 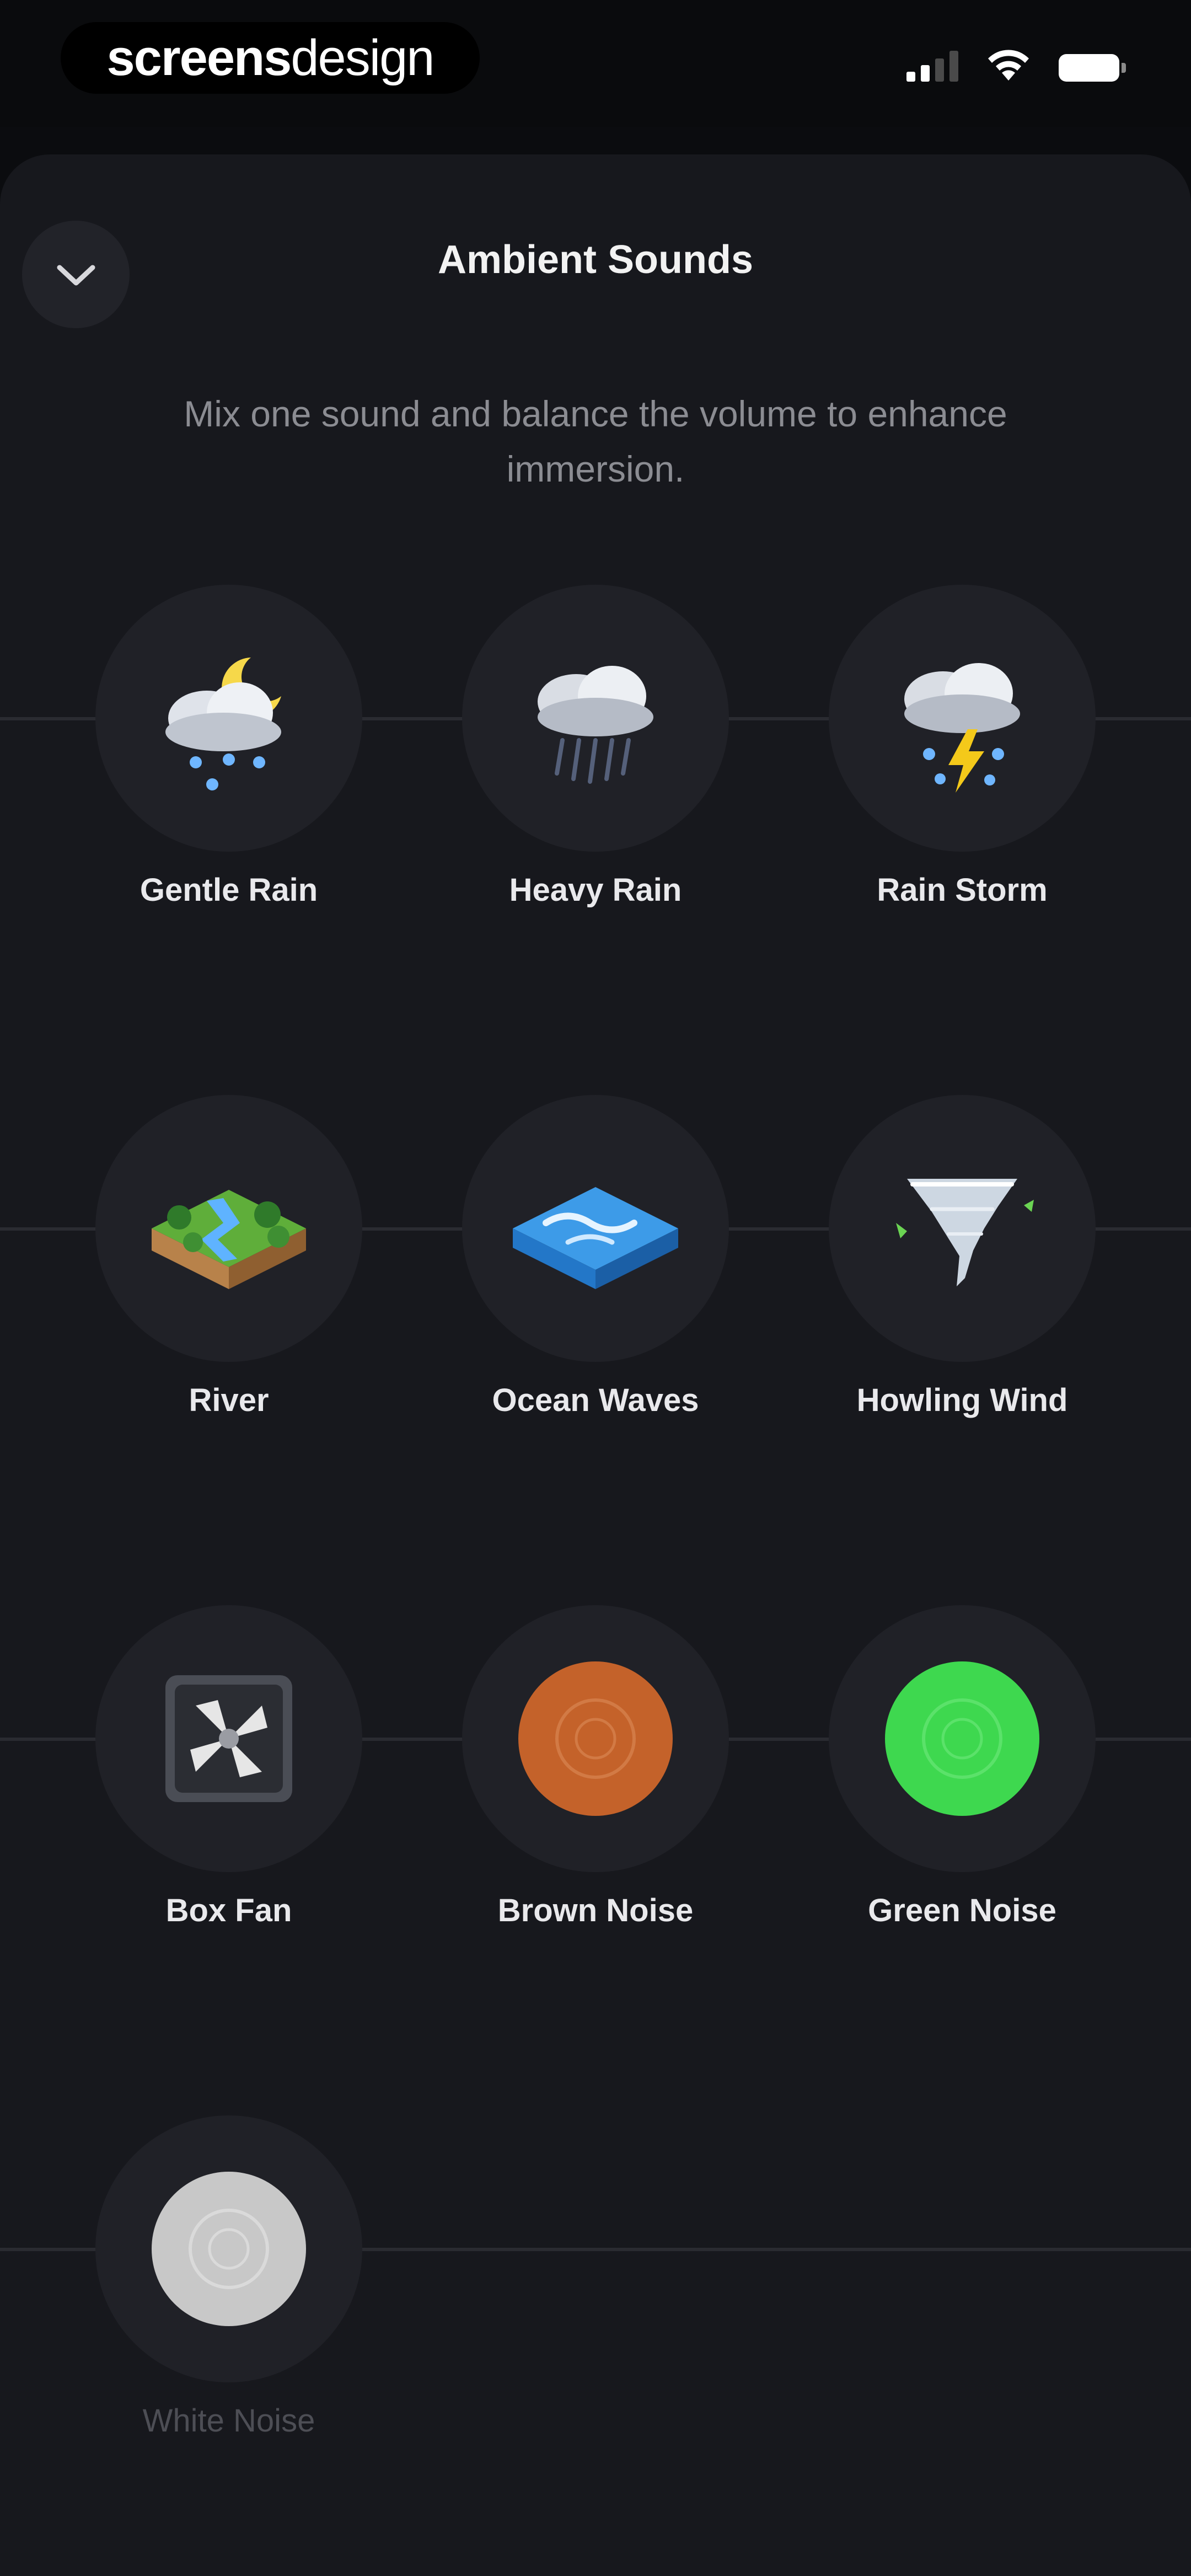 I want to click on brand-logo-light: design, so click(x=363, y=57).